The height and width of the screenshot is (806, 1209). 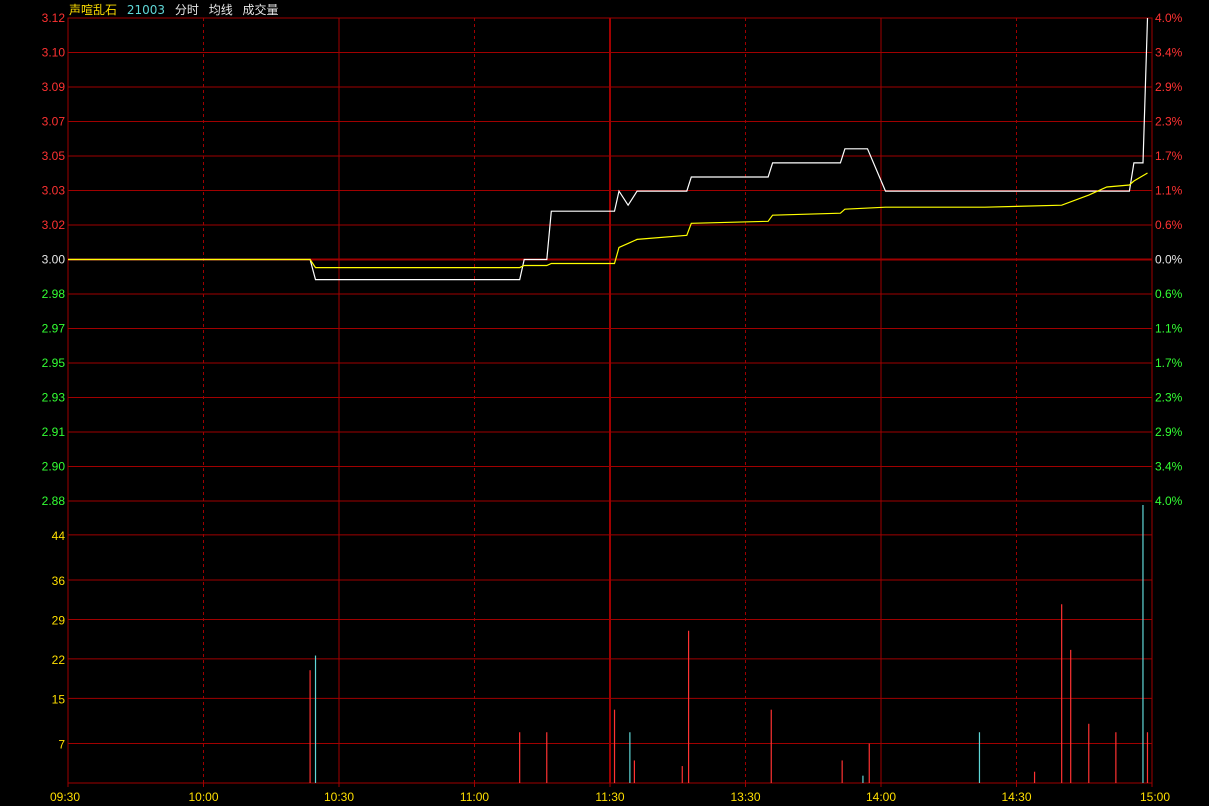 What do you see at coordinates (59, 581) in the screenshot?
I see `volume-tick-label: 36` at bounding box center [59, 581].